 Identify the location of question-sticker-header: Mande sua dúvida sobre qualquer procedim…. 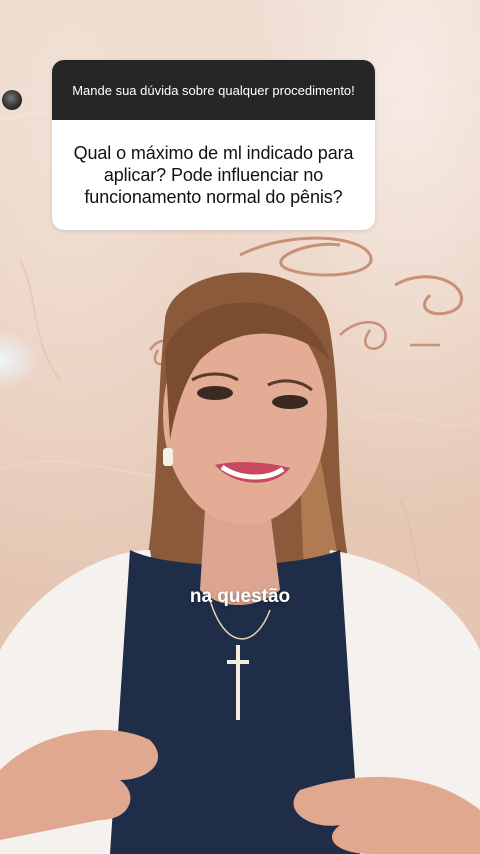
(213, 90).